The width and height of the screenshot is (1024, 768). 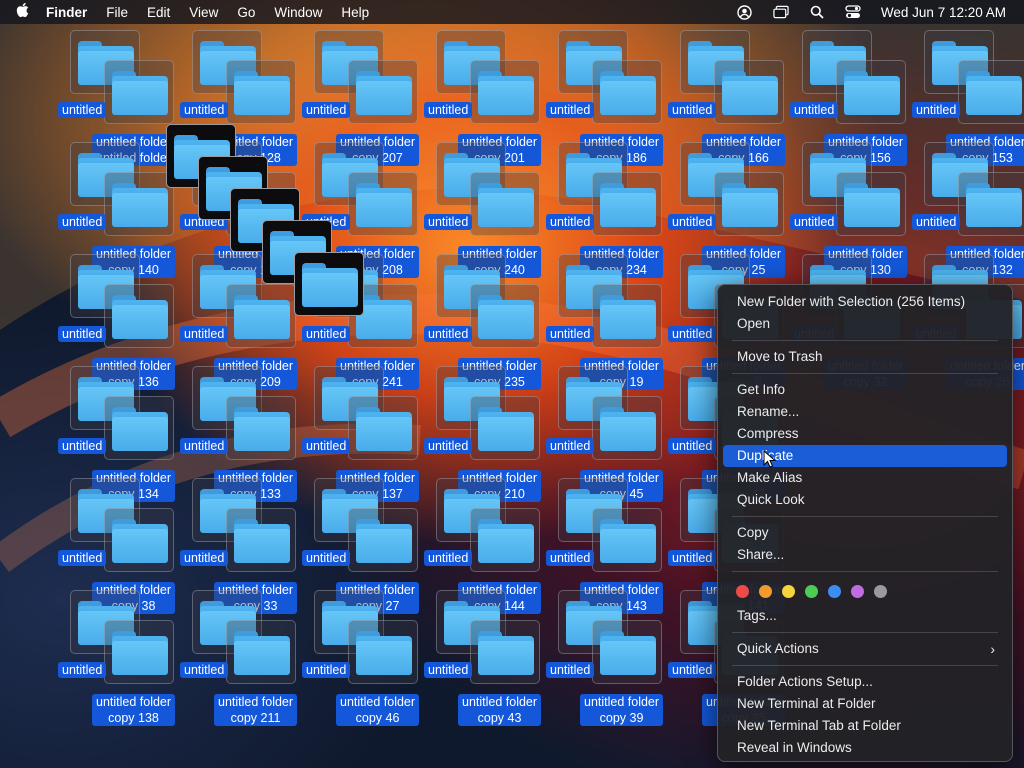 What do you see at coordinates (817, 12) in the screenshot?
I see `search-icon` at bounding box center [817, 12].